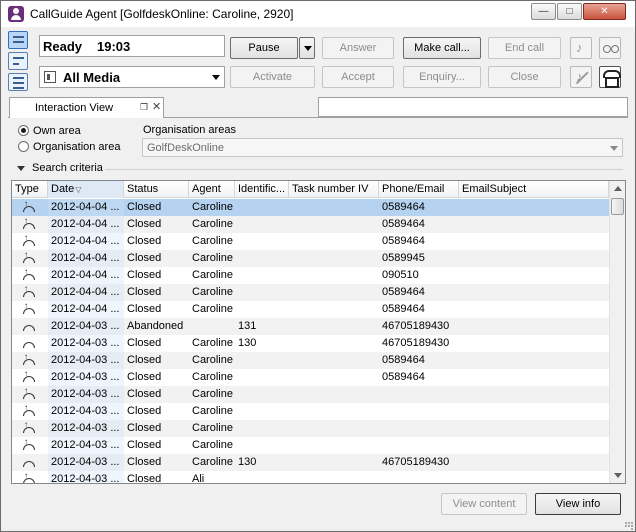 This screenshot has height=532, width=636. I want to click on close-interaction-button: Close, so click(524, 77).